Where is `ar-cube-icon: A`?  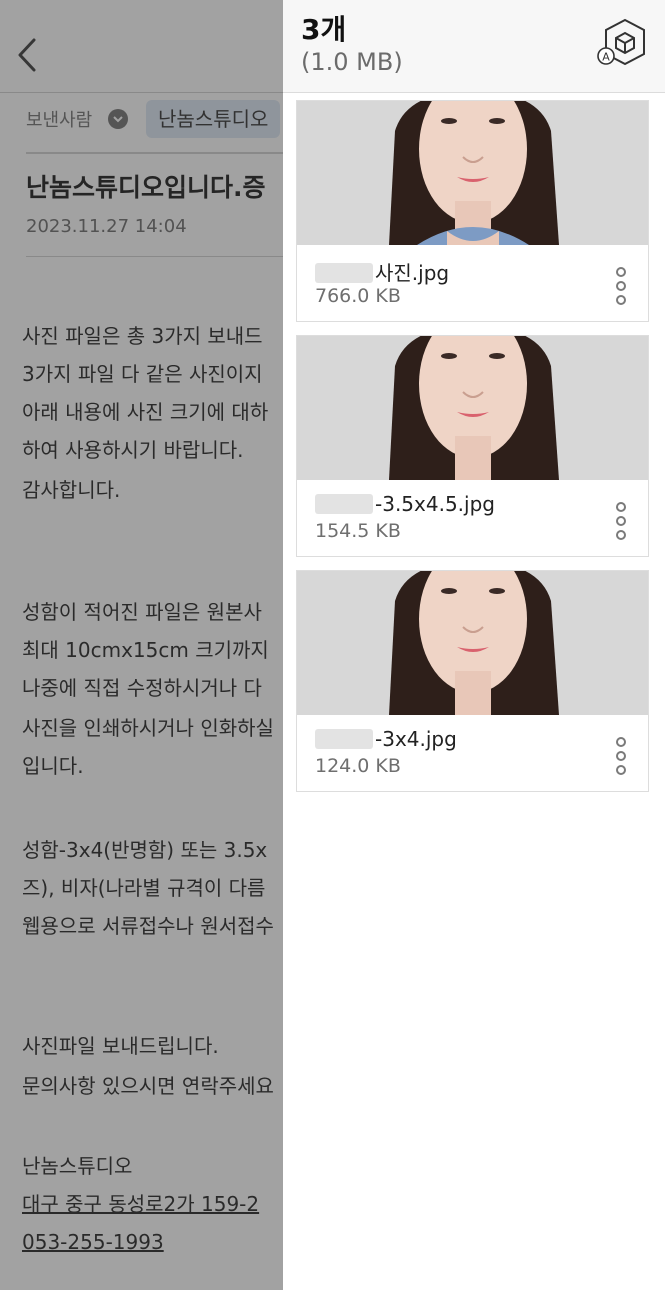
ar-cube-icon: A is located at coordinates (625, 44).